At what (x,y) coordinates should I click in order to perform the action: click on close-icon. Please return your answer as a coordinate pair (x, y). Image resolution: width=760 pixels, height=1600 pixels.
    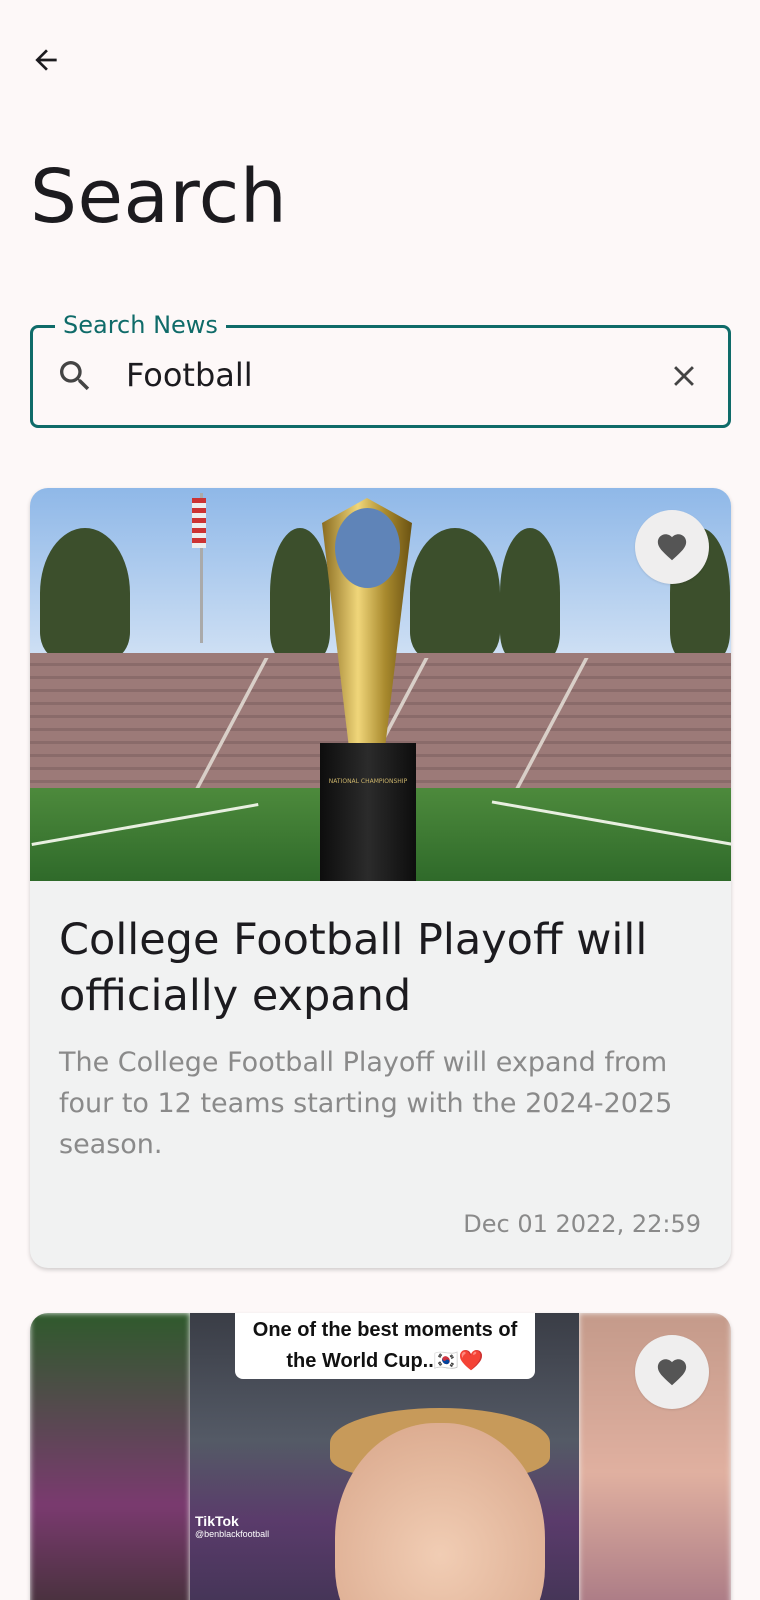
    Looking at the image, I should click on (684, 376).